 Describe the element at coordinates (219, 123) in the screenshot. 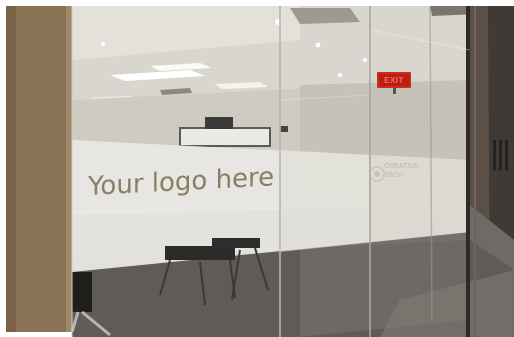

I see `projector` at that location.